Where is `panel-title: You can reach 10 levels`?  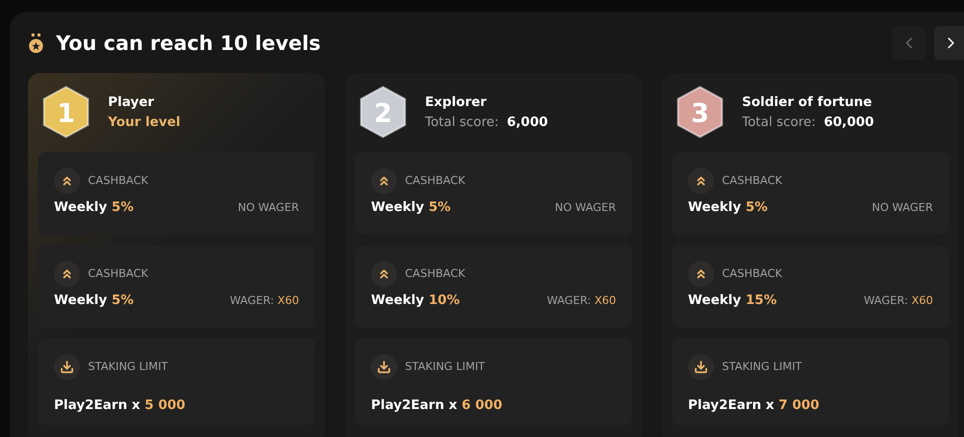
panel-title: You can reach 10 levels is located at coordinates (188, 43).